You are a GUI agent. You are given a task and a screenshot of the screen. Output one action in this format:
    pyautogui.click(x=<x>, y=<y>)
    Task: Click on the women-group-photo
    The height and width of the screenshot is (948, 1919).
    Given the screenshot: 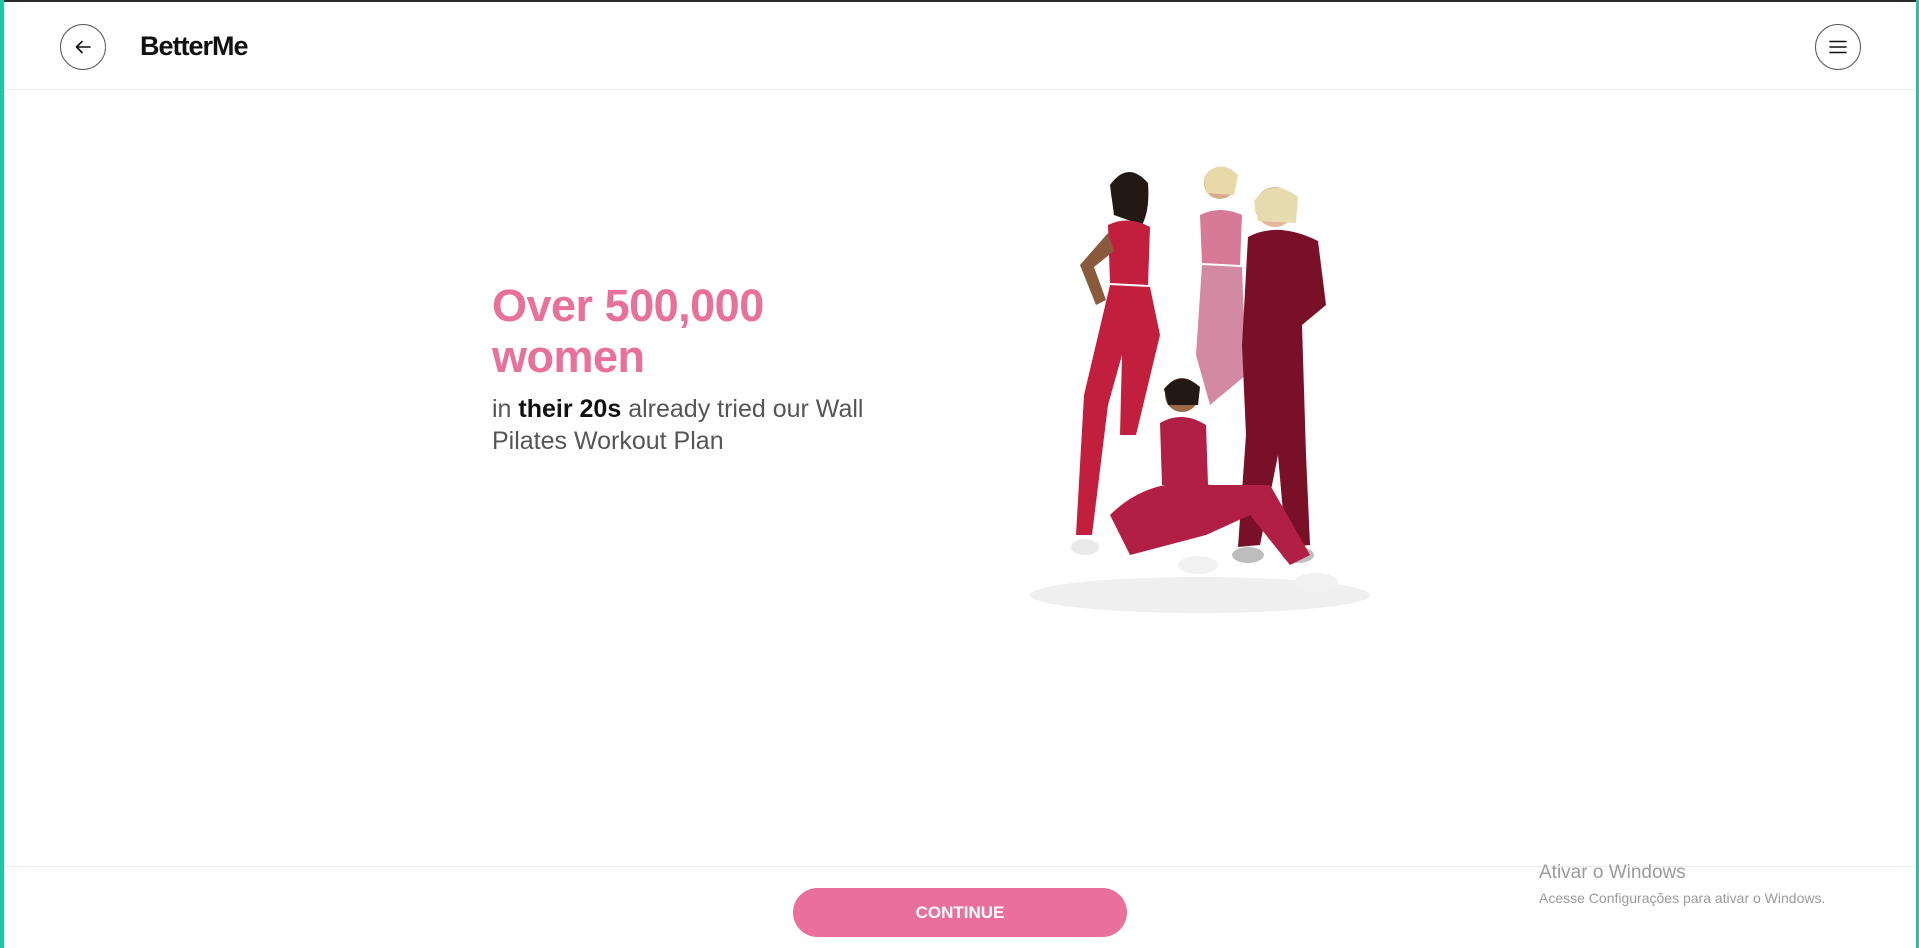 What is the action you would take?
    pyautogui.click(x=1200, y=389)
    